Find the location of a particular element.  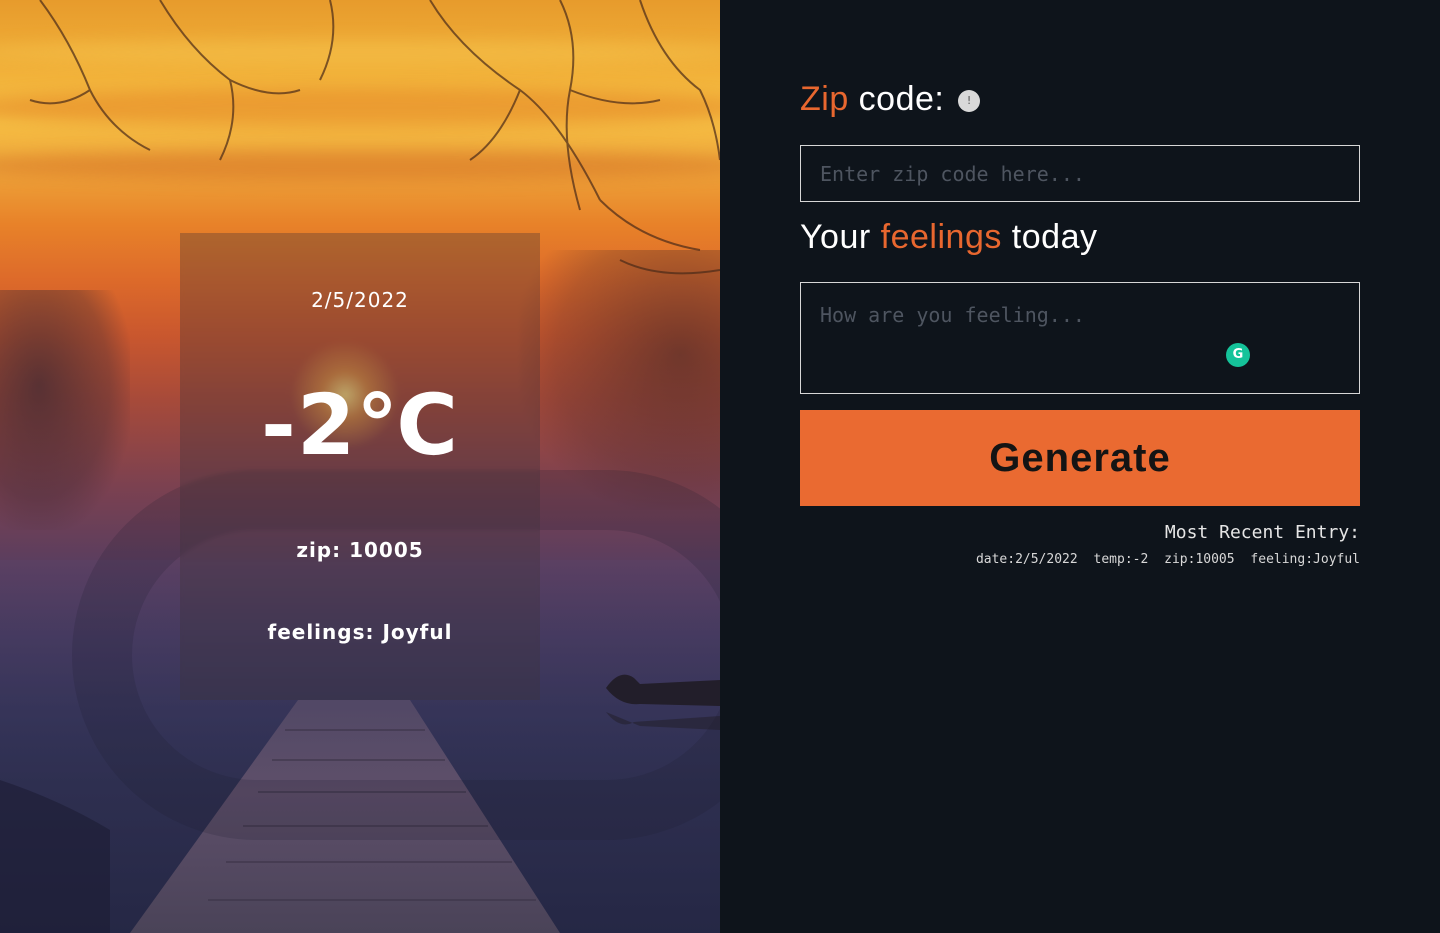

recent-entry-title: Most Recent Entry: is located at coordinates (1262, 532).